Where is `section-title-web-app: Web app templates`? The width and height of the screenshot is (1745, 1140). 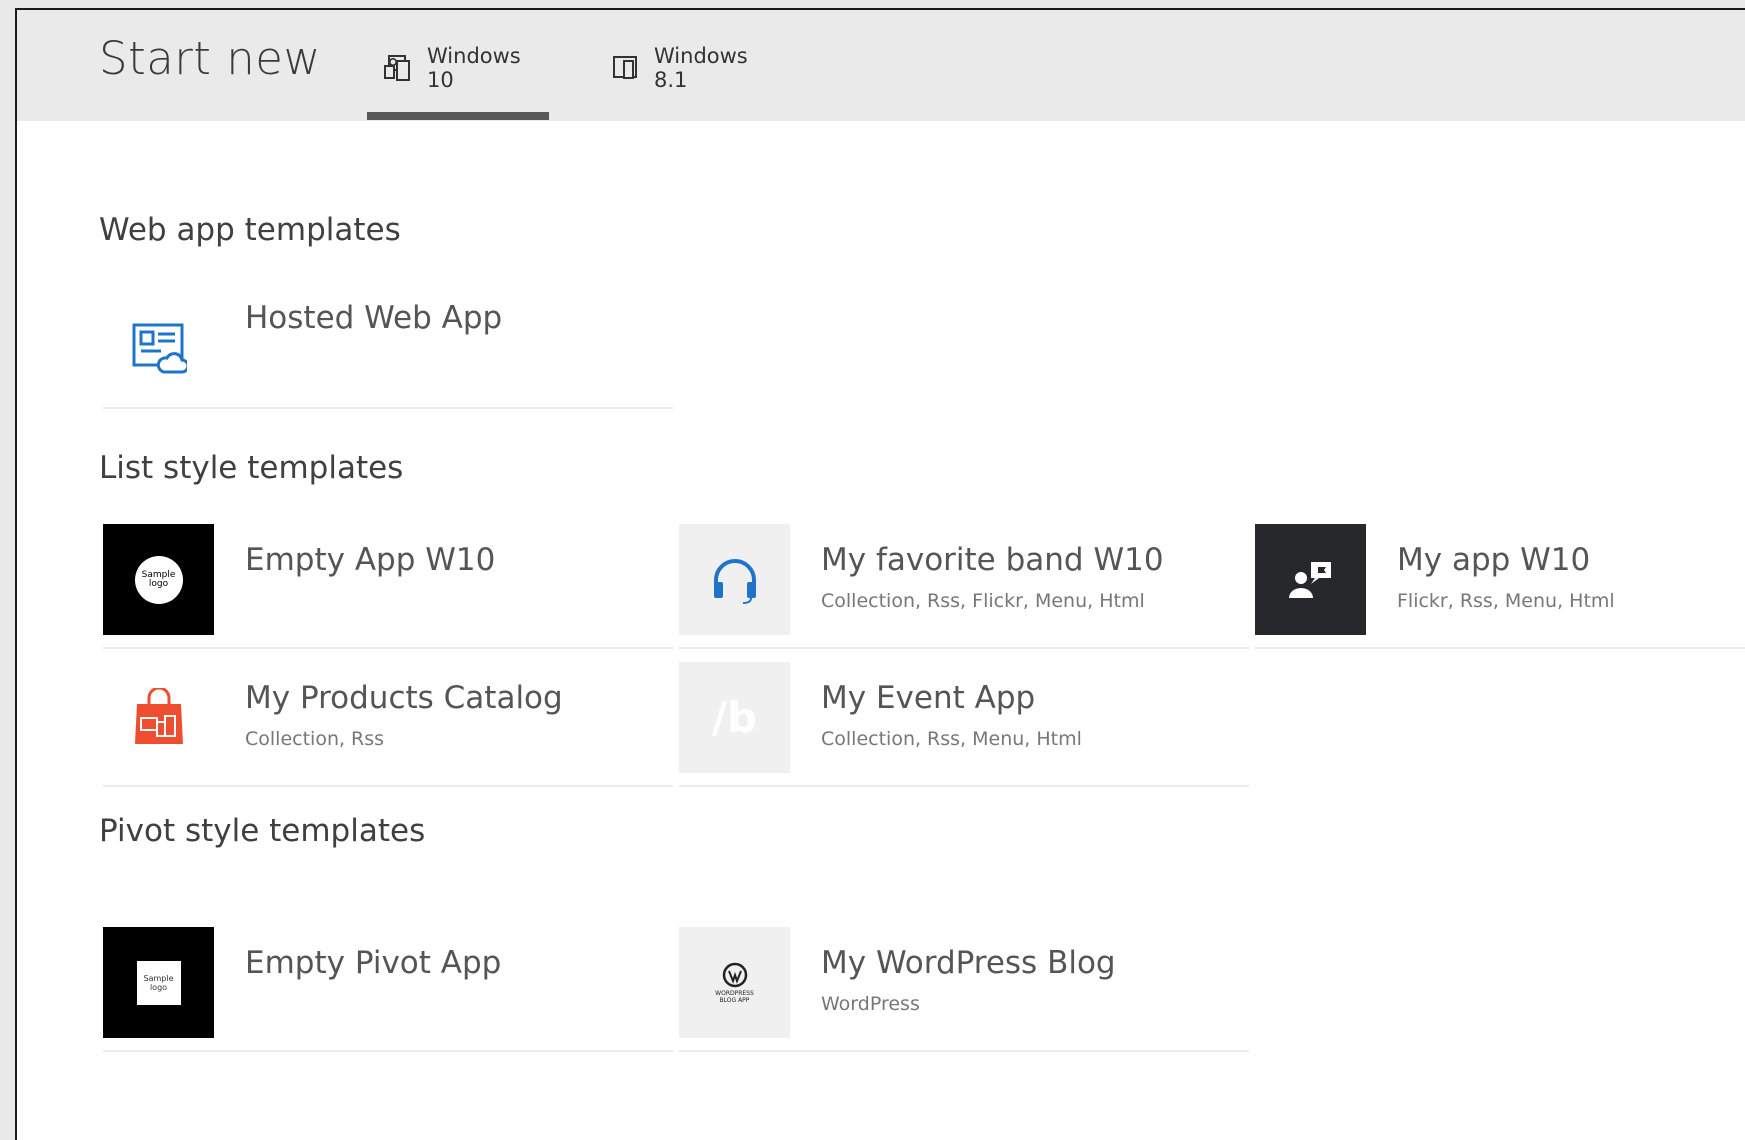
section-title-web-app: Web app templates is located at coordinates (250, 230).